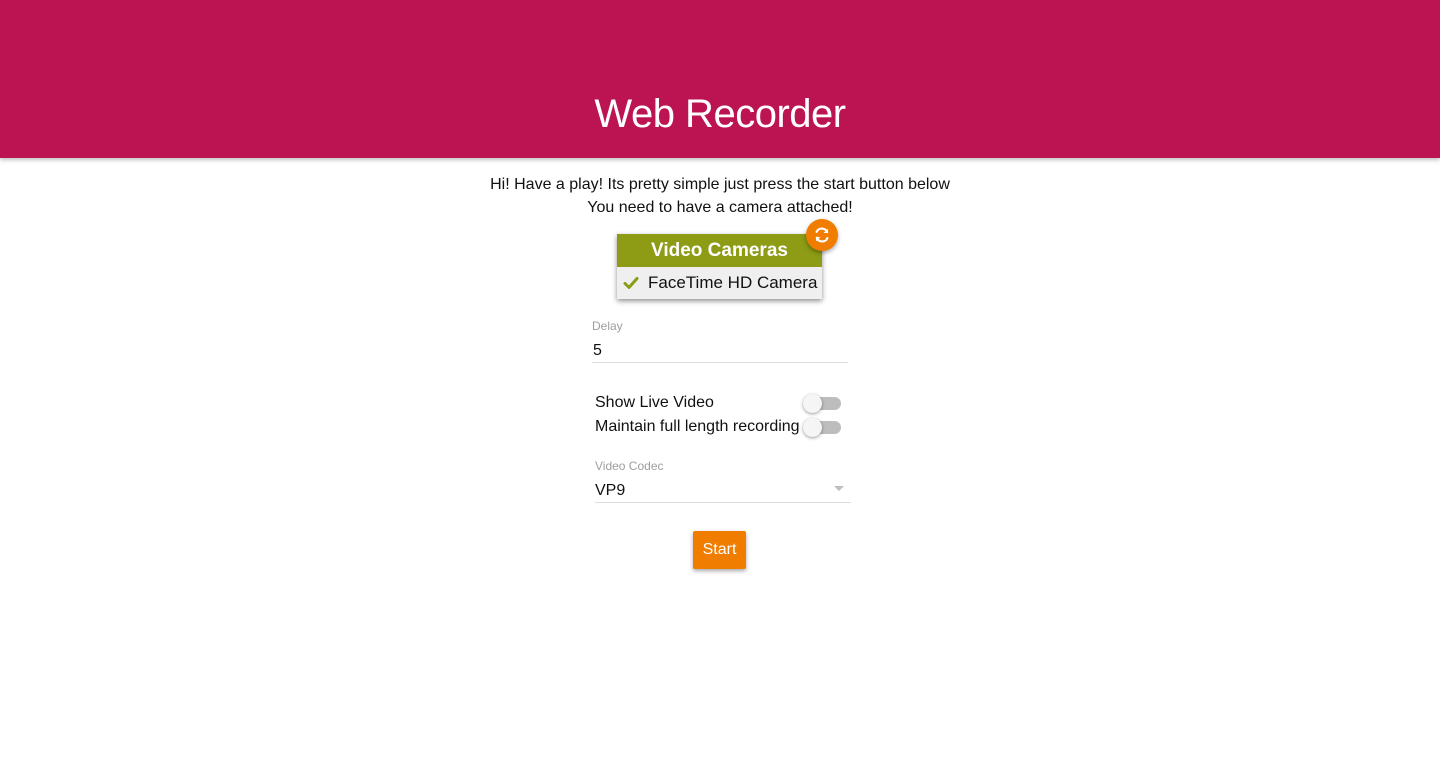 The width and height of the screenshot is (1440, 782). Describe the element at coordinates (720, 207) in the screenshot. I see `intro-line-2: You need to have a camera attached!` at that location.